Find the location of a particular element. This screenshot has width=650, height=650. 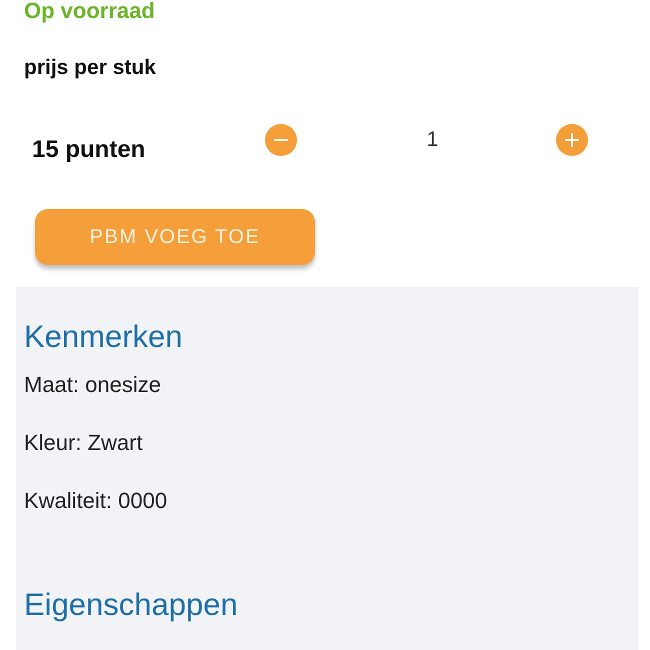

plus-icon is located at coordinates (572, 140).